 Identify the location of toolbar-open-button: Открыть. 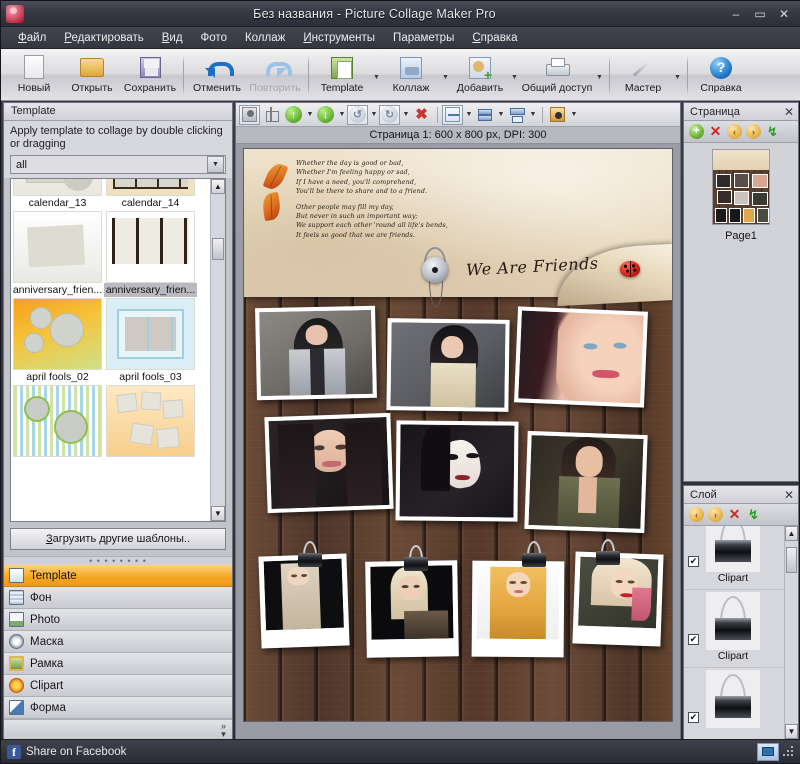
(92, 75).